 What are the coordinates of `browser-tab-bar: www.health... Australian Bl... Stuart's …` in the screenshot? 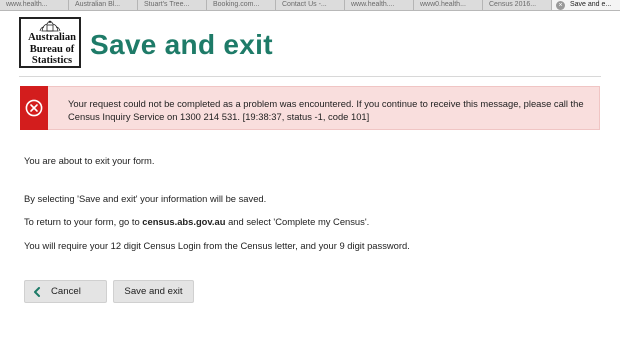 It's located at (310, 5).